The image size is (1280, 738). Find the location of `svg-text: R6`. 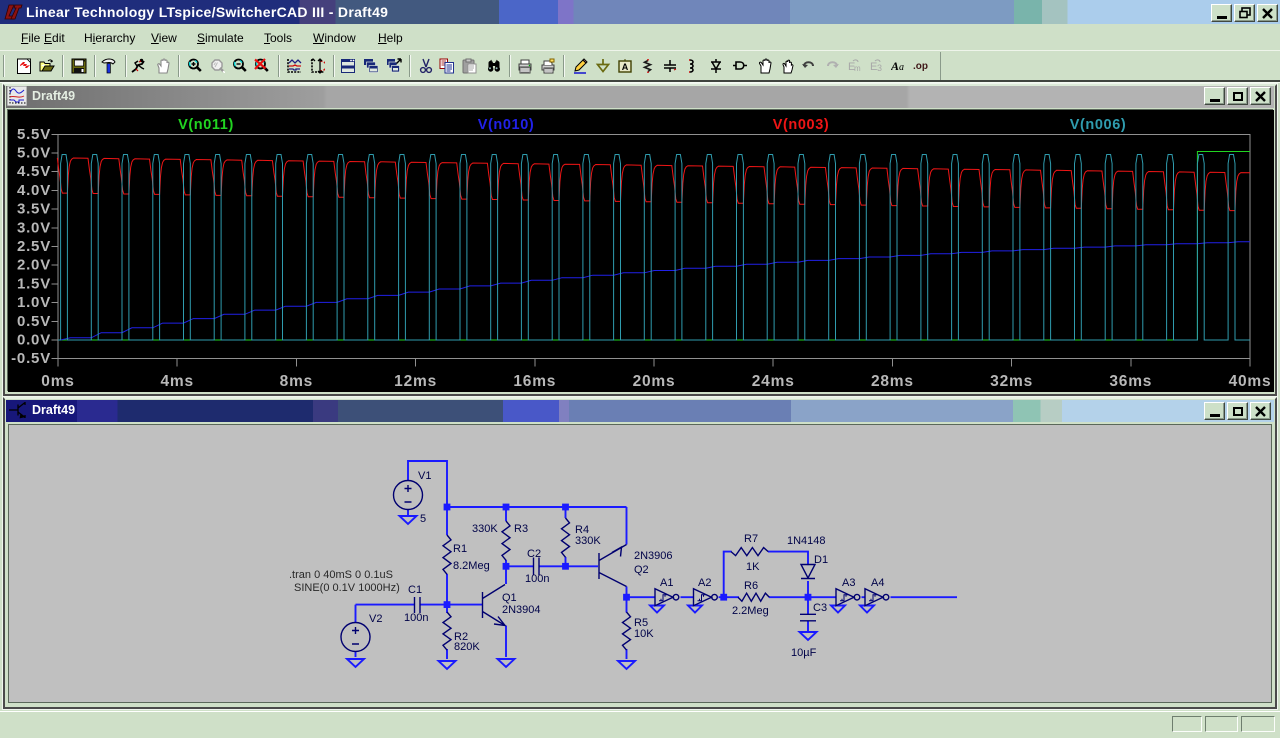

svg-text: R6 is located at coordinates (751, 586).